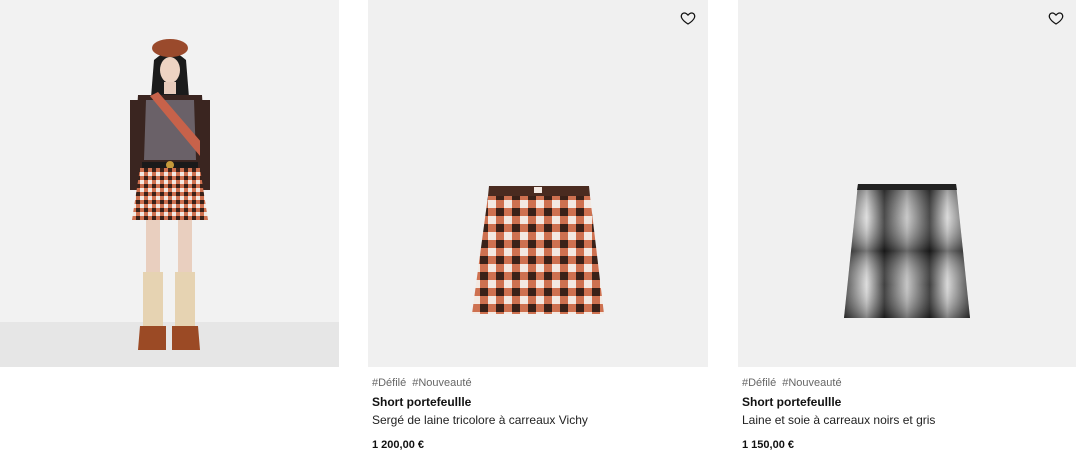 This screenshot has width=1076, height=466. What do you see at coordinates (768, 445) in the screenshot?
I see `product-price: 1 150,00 €` at bounding box center [768, 445].